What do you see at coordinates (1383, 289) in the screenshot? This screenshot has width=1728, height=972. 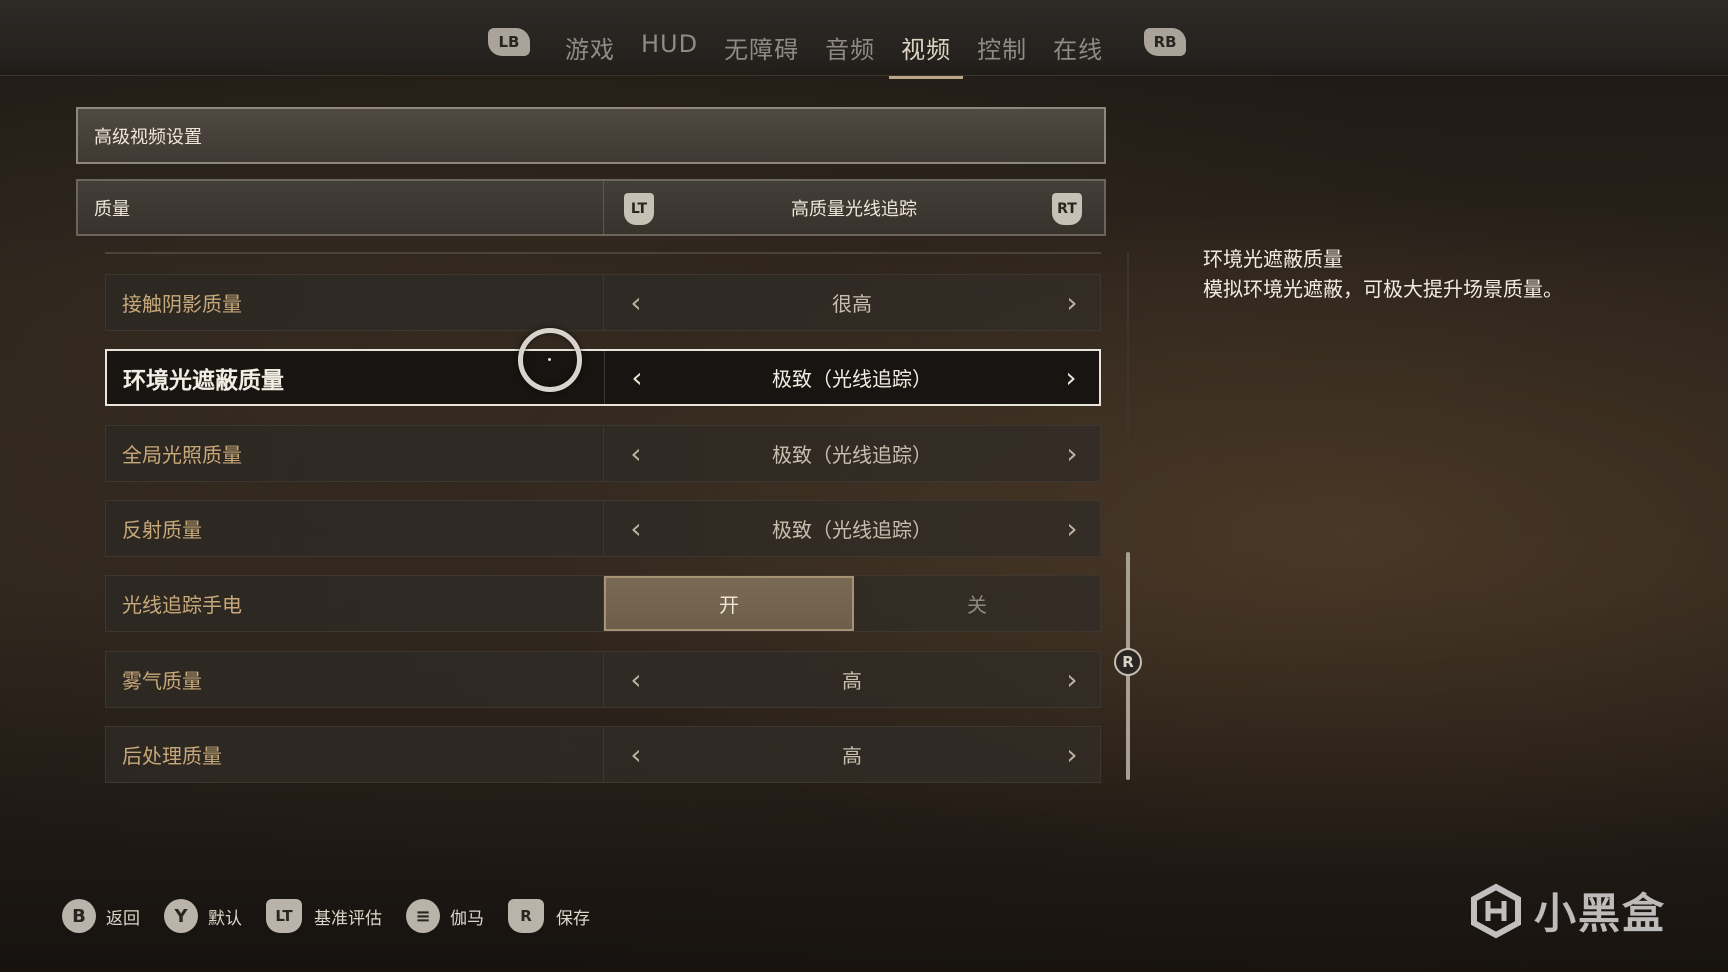 I see `description-text: 模拟环境光遮蔽，可极大提升场景质量。` at bounding box center [1383, 289].